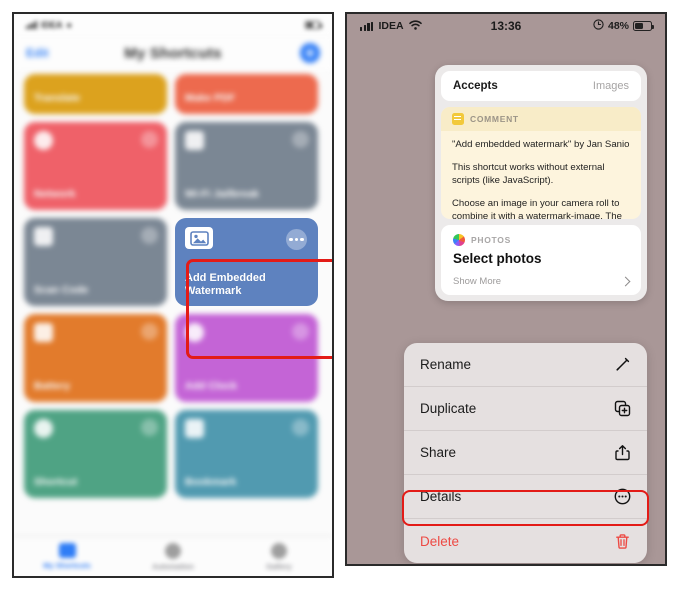 Image resolution: width=675 pixels, height=594 pixels. What do you see at coordinates (43, 140) in the screenshot?
I see `power-icon` at bounding box center [43, 140].